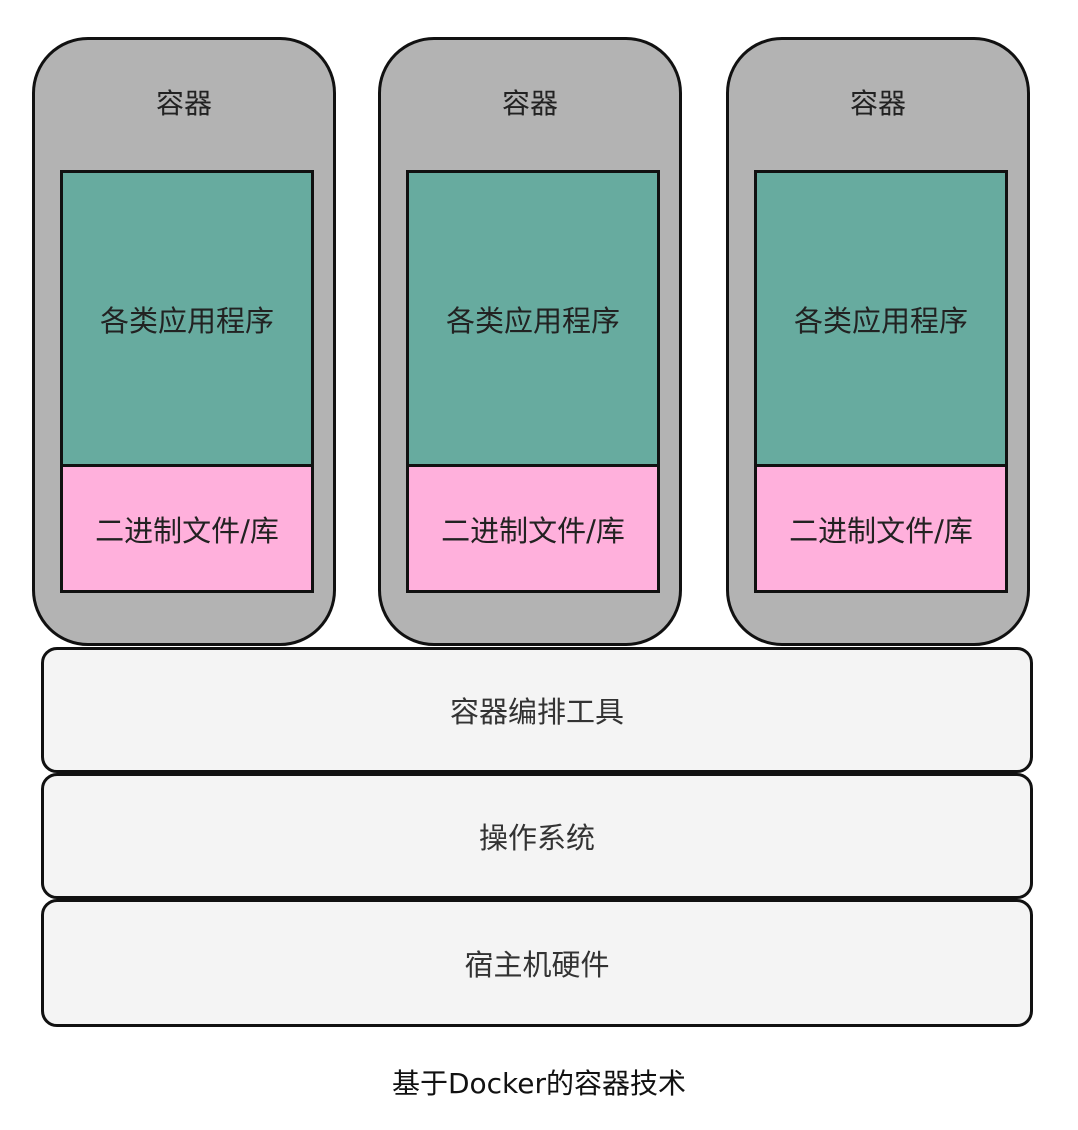  I want to click on orchestration-layer: 容器编排工具, so click(537, 710).